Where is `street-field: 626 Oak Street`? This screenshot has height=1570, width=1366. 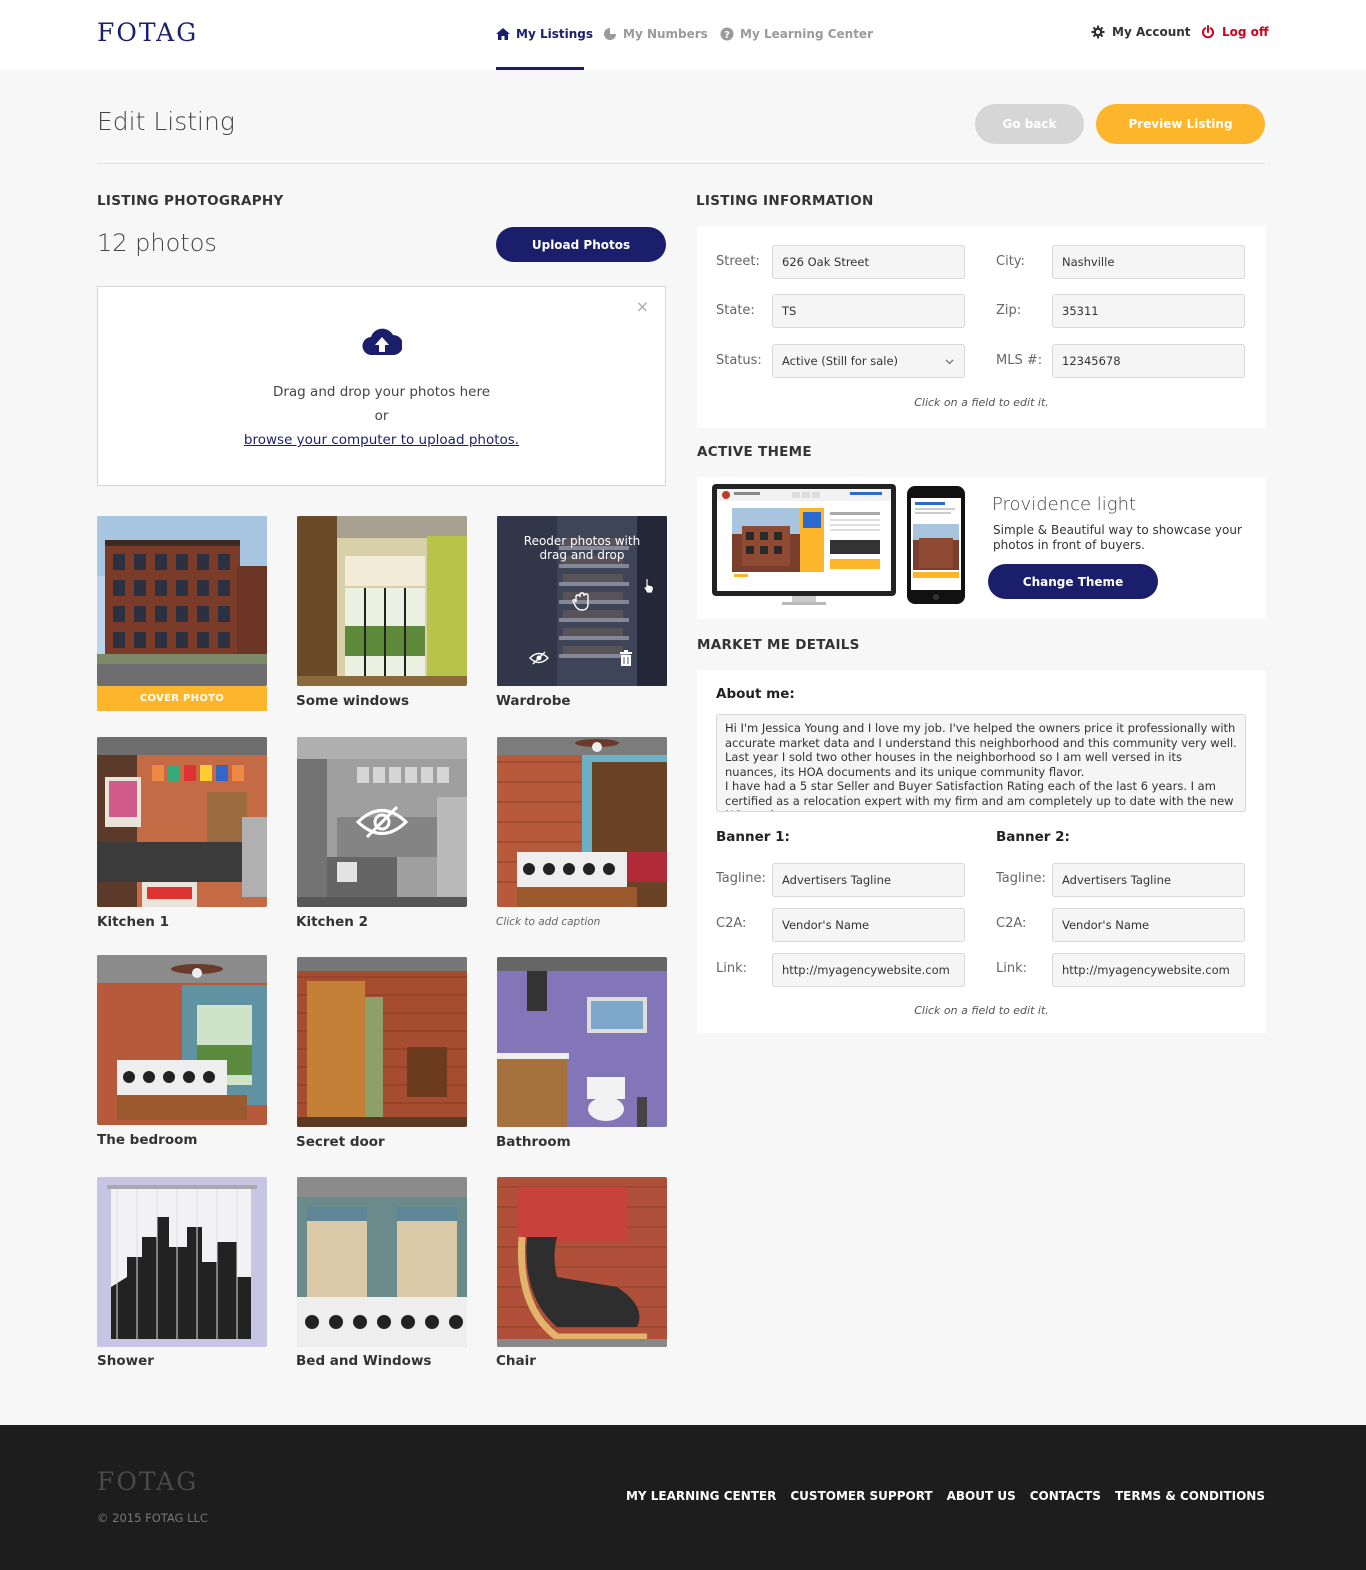
street-field: 626 Oak Street is located at coordinates (868, 262).